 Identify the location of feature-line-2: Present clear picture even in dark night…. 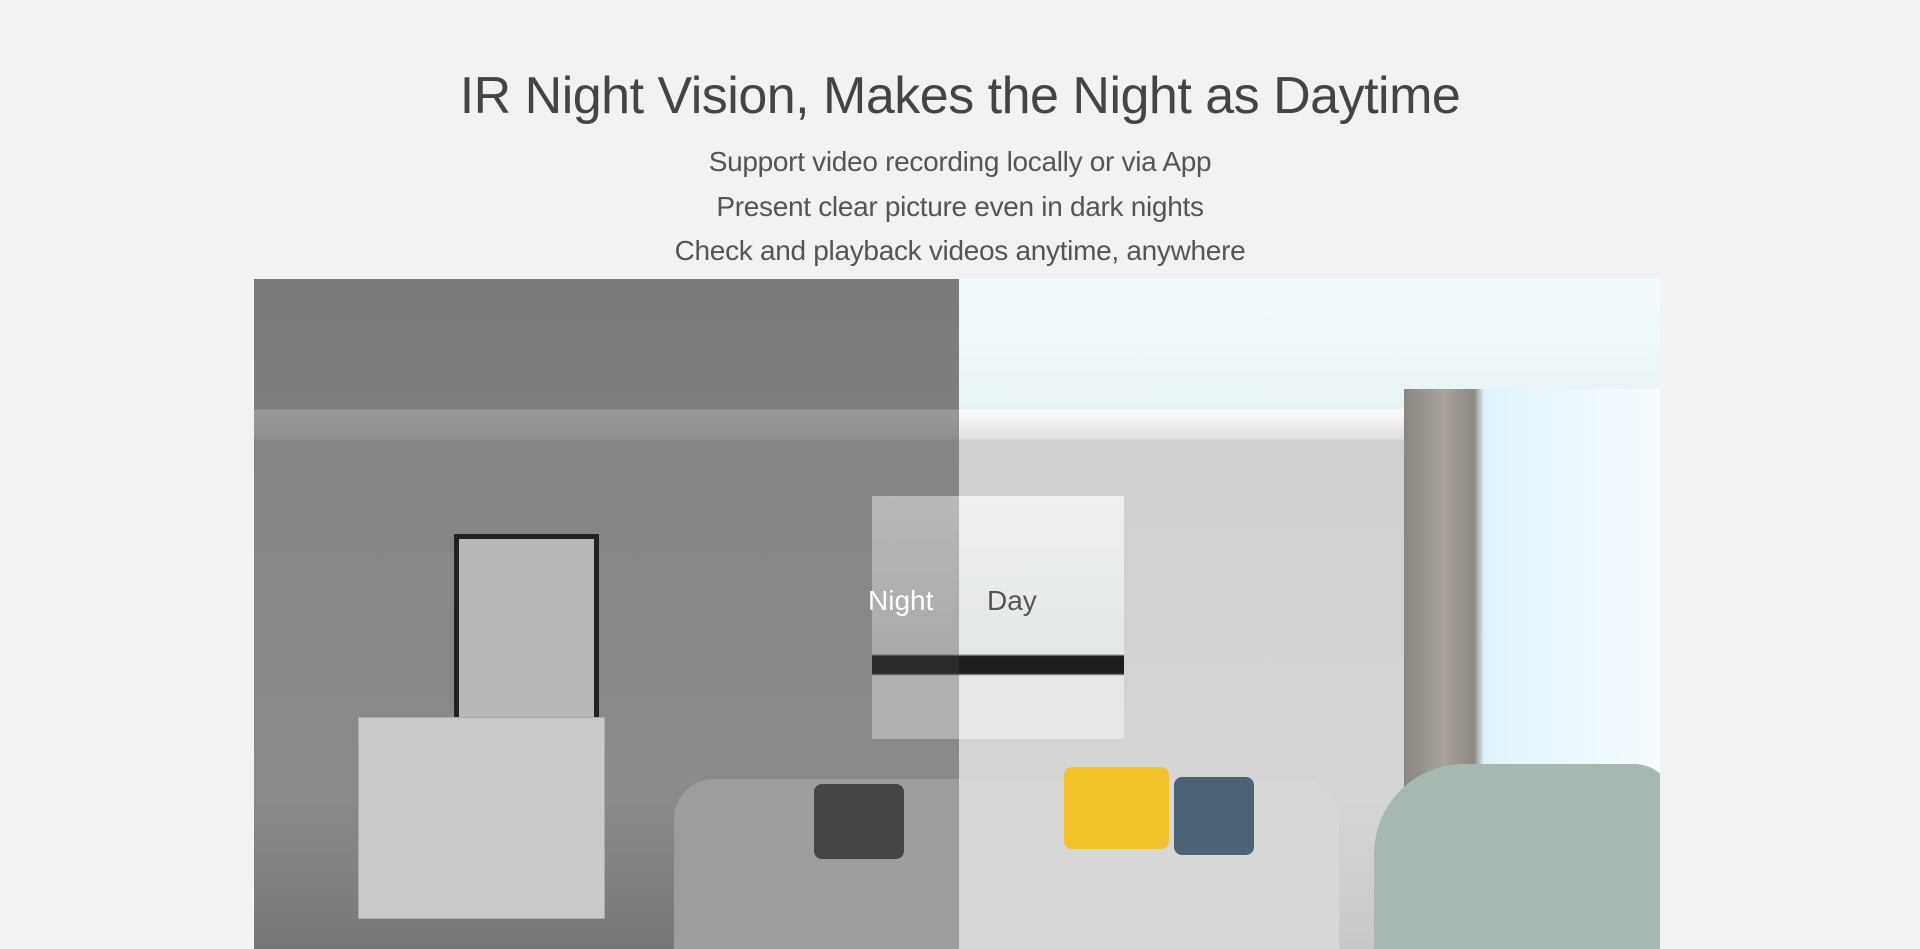
(960, 206).